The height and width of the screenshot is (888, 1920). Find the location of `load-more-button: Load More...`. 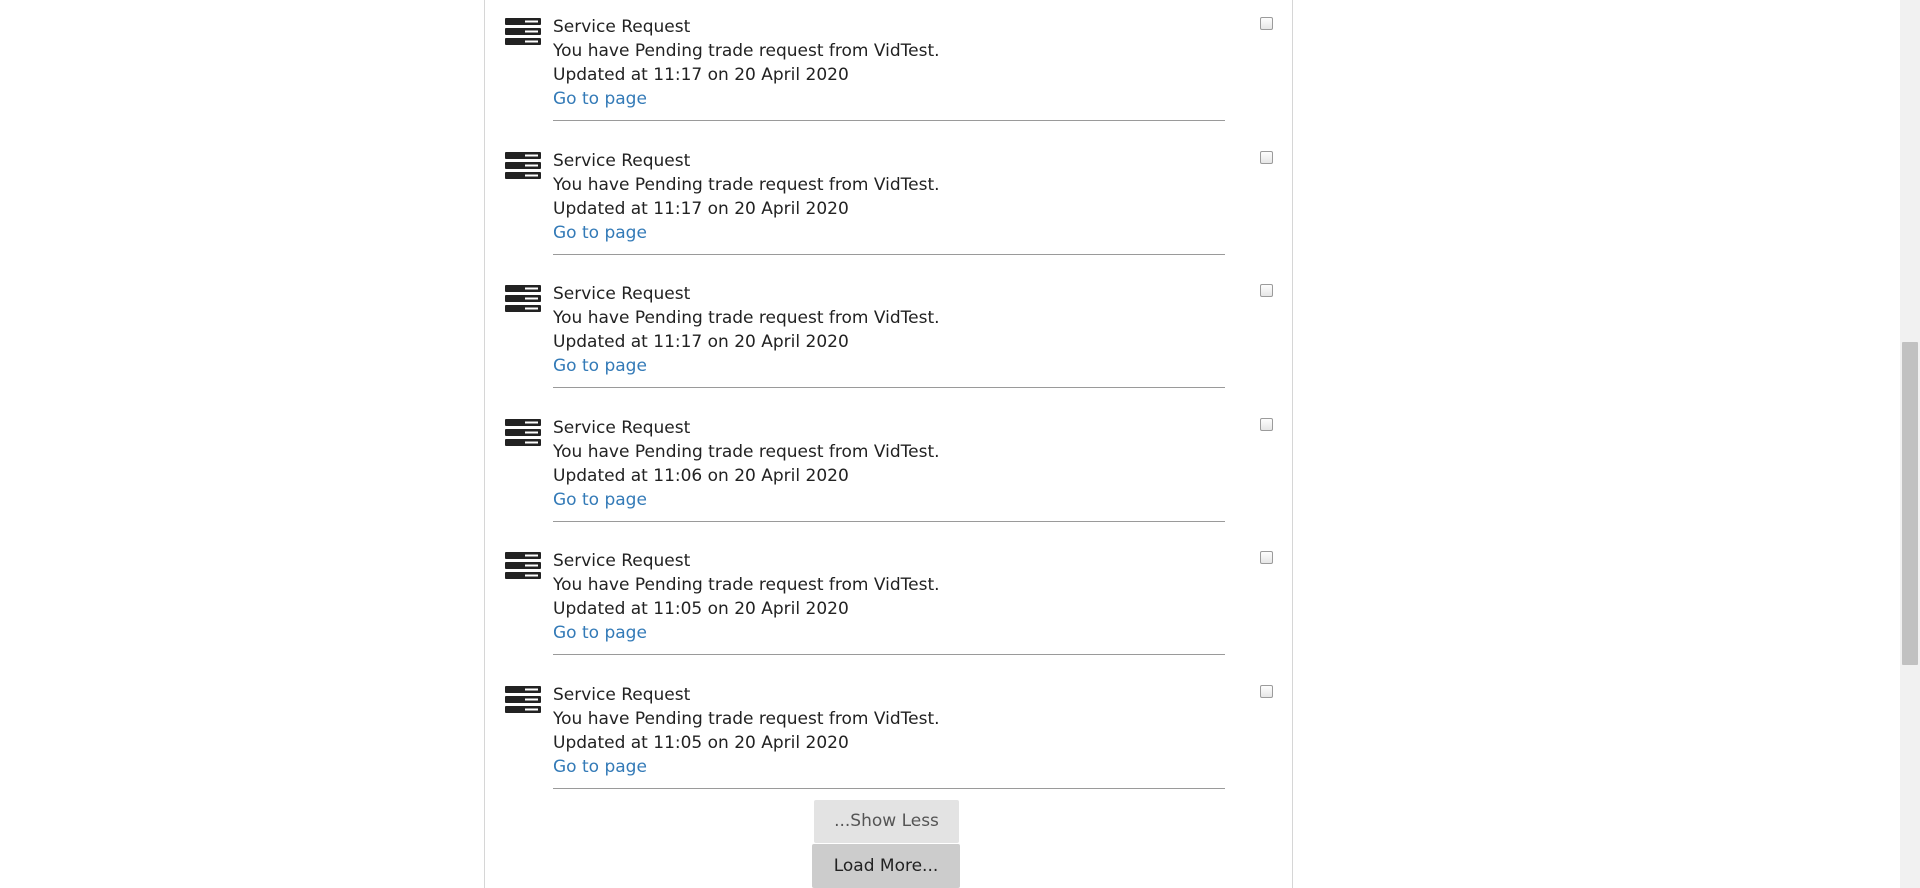

load-more-button: Load More... is located at coordinates (886, 866).